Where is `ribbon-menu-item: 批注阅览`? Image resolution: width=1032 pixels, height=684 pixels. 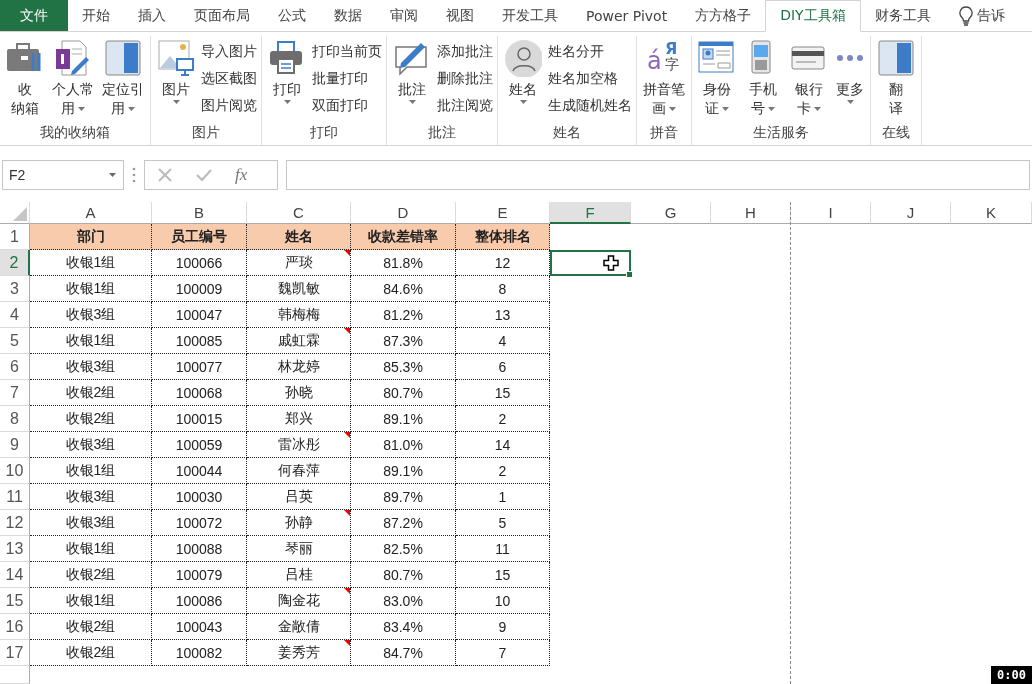
ribbon-menu-item: 批注阅览 is located at coordinates (465, 105).